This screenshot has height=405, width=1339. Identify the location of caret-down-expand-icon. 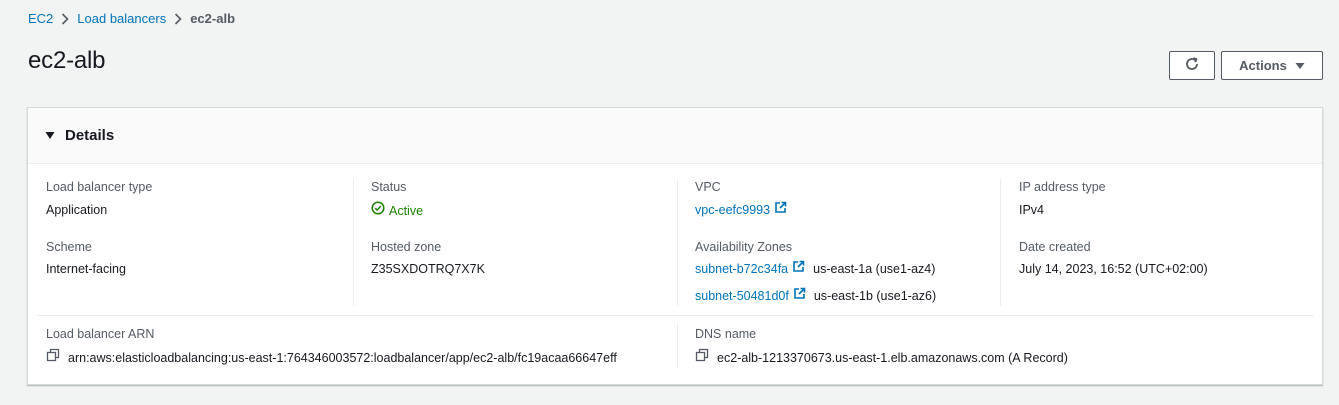
(50, 135).